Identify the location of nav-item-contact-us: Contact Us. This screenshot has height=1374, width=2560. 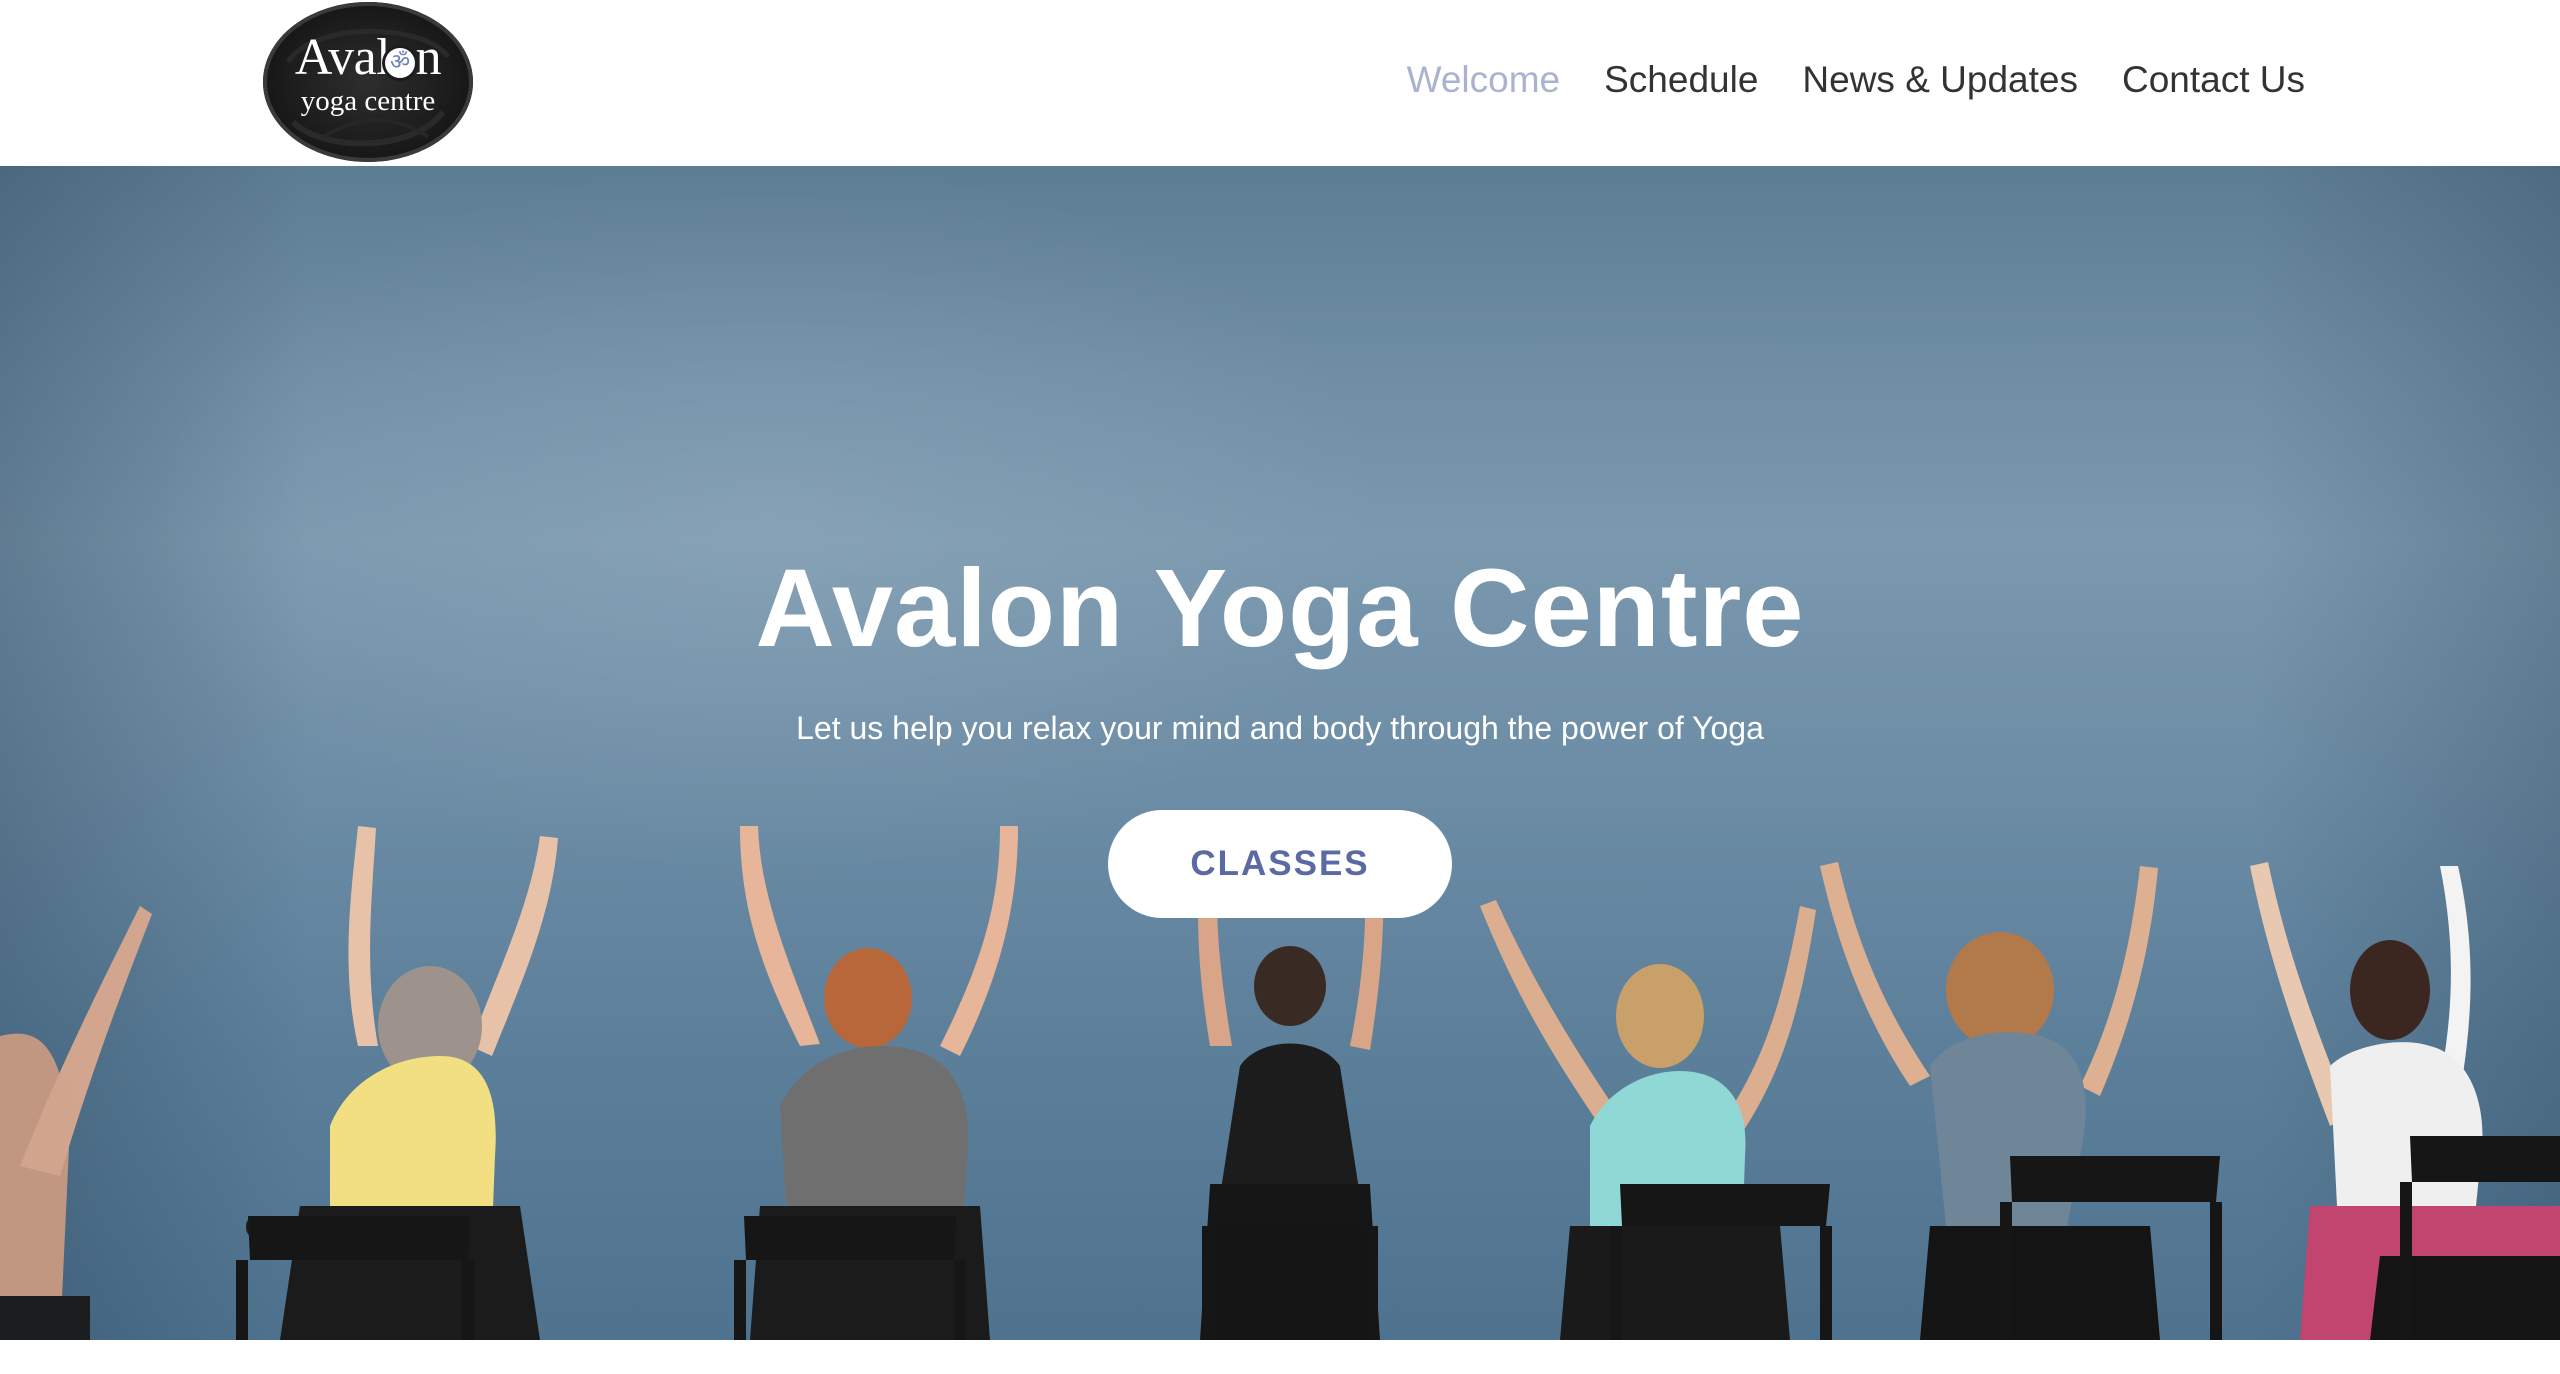
(2213, 80).